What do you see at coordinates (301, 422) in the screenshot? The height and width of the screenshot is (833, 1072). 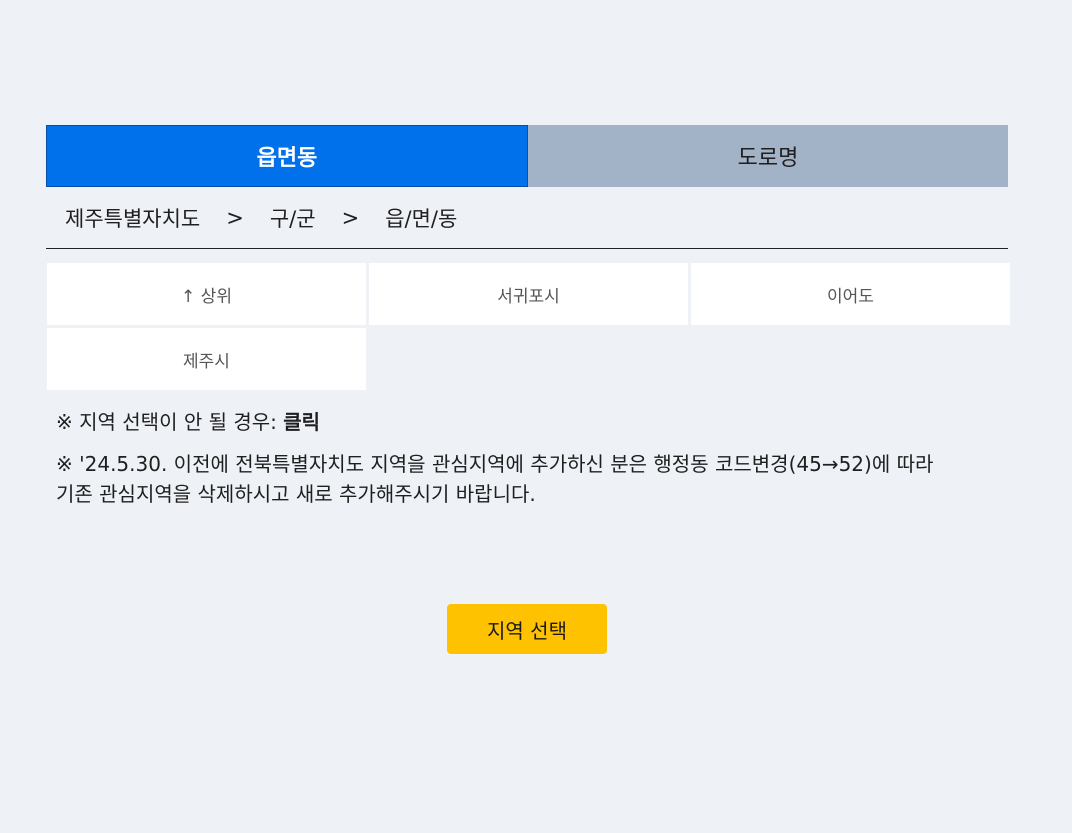 I see `click-link: 클릭` at bounding box center [301, 422].